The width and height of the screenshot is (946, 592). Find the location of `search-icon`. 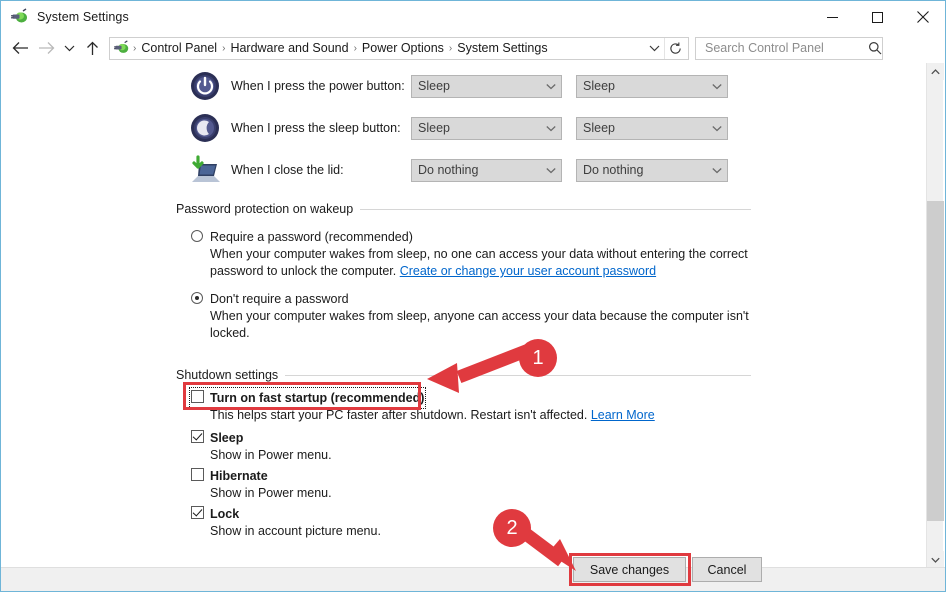

search-icon is located at coordinates (875, 48).